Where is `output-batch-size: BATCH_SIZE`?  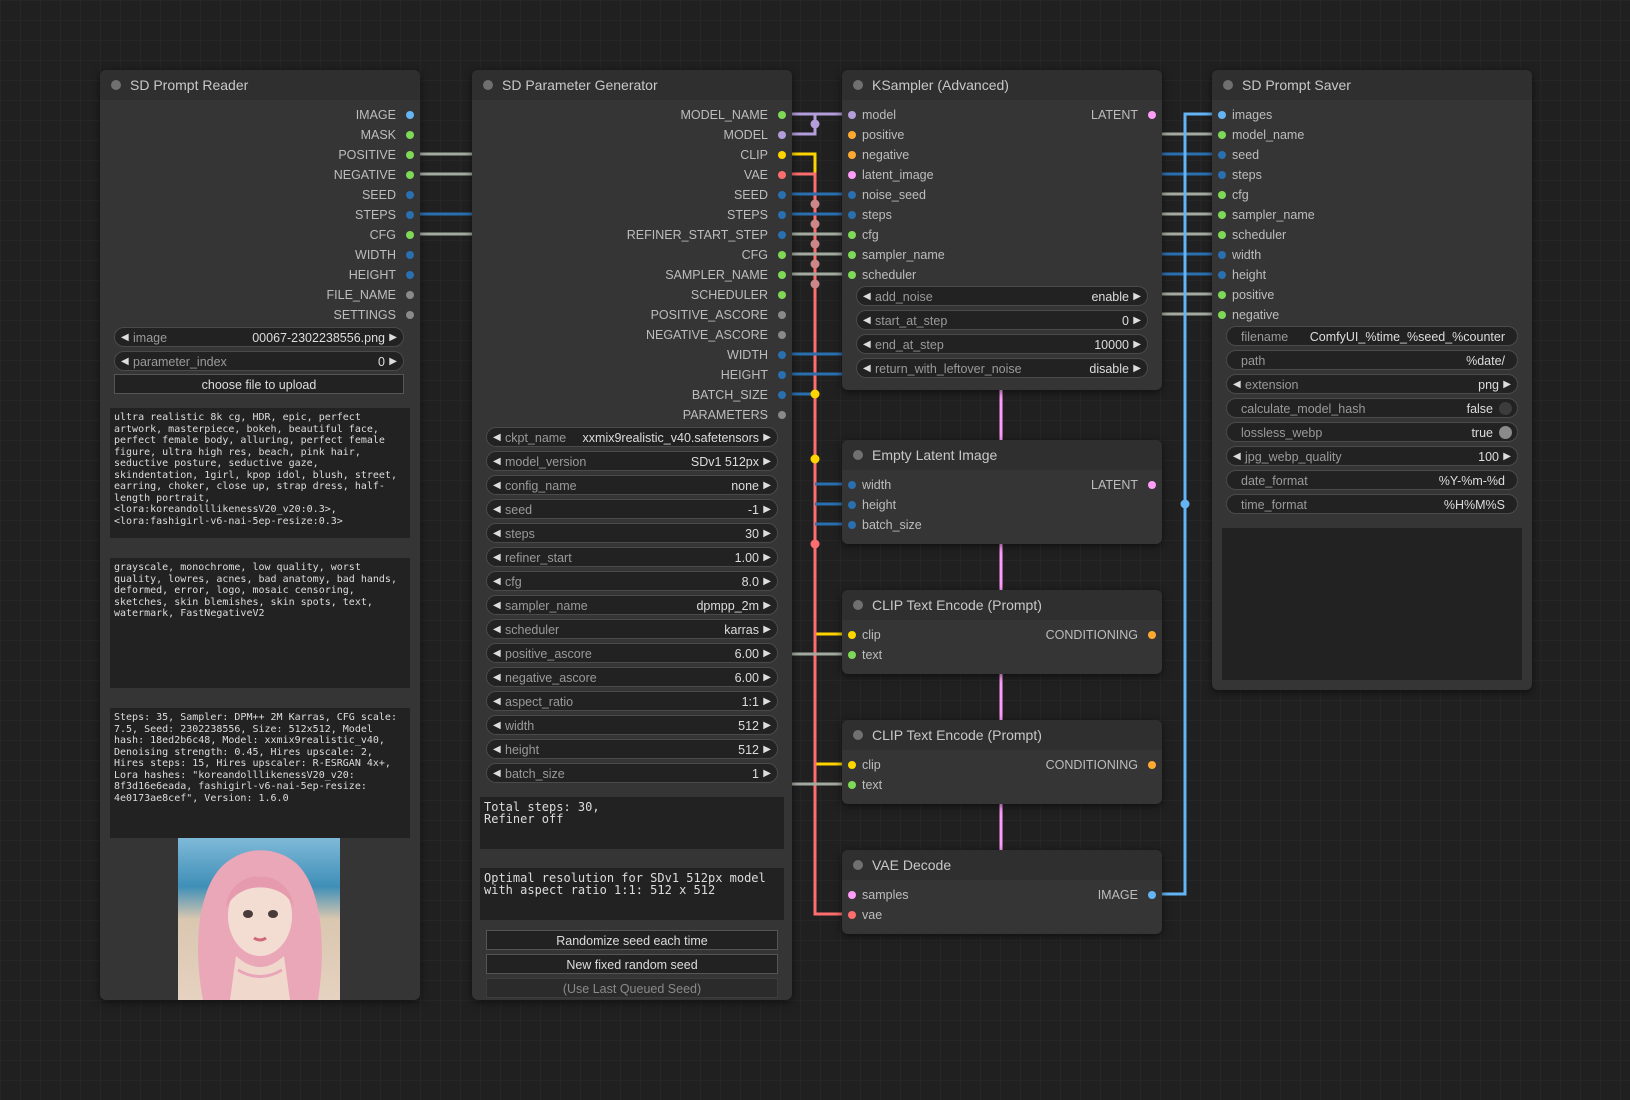 output-batch-size: BATCH_SIZE is located at coordinates (620, 395).